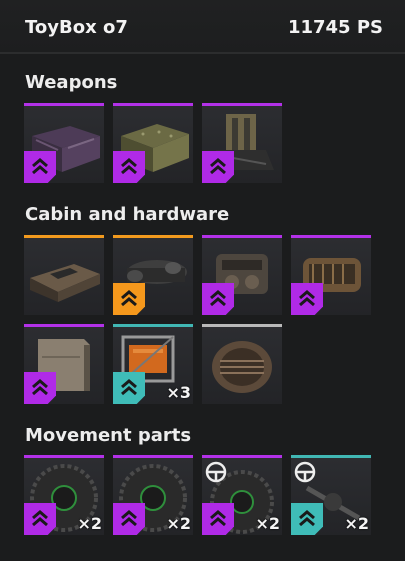 The height and width of the screenshot is (561, 405). I want to click on build-name: ToyBox o7, so click(76, 27).